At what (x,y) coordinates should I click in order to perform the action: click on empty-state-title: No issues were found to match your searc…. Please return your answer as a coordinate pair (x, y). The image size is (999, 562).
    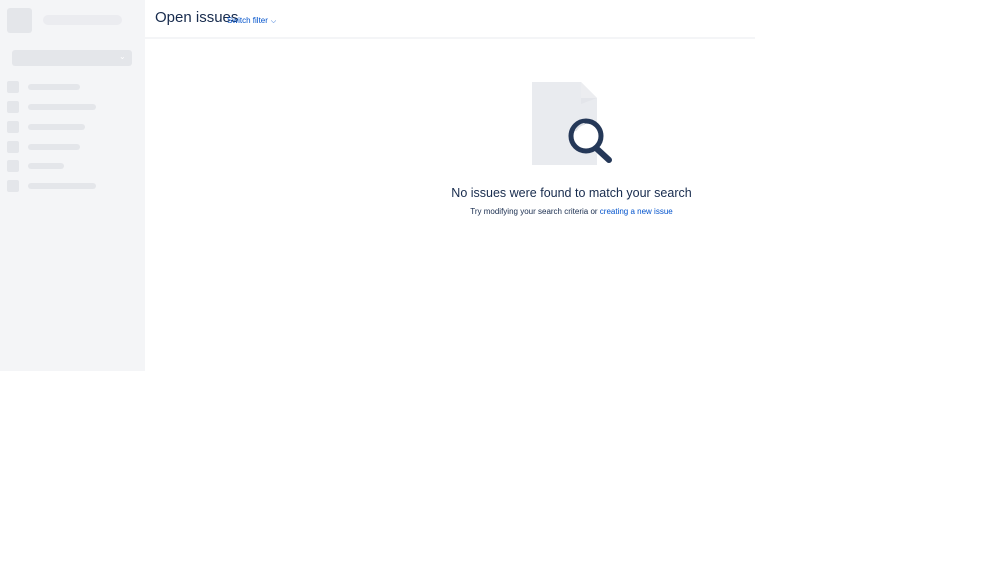
    Looking at the image, I should click on (571, 193).